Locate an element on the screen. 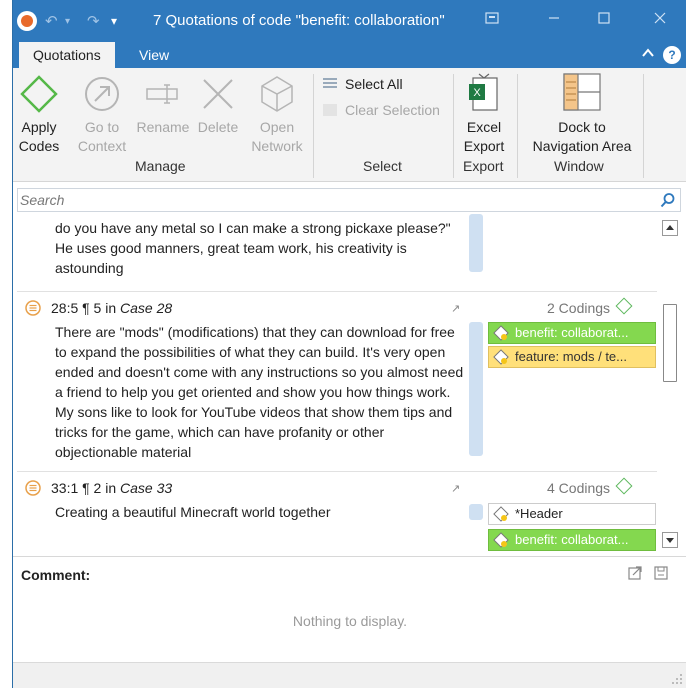  tab-view: View is located at coordinates (154, 55).